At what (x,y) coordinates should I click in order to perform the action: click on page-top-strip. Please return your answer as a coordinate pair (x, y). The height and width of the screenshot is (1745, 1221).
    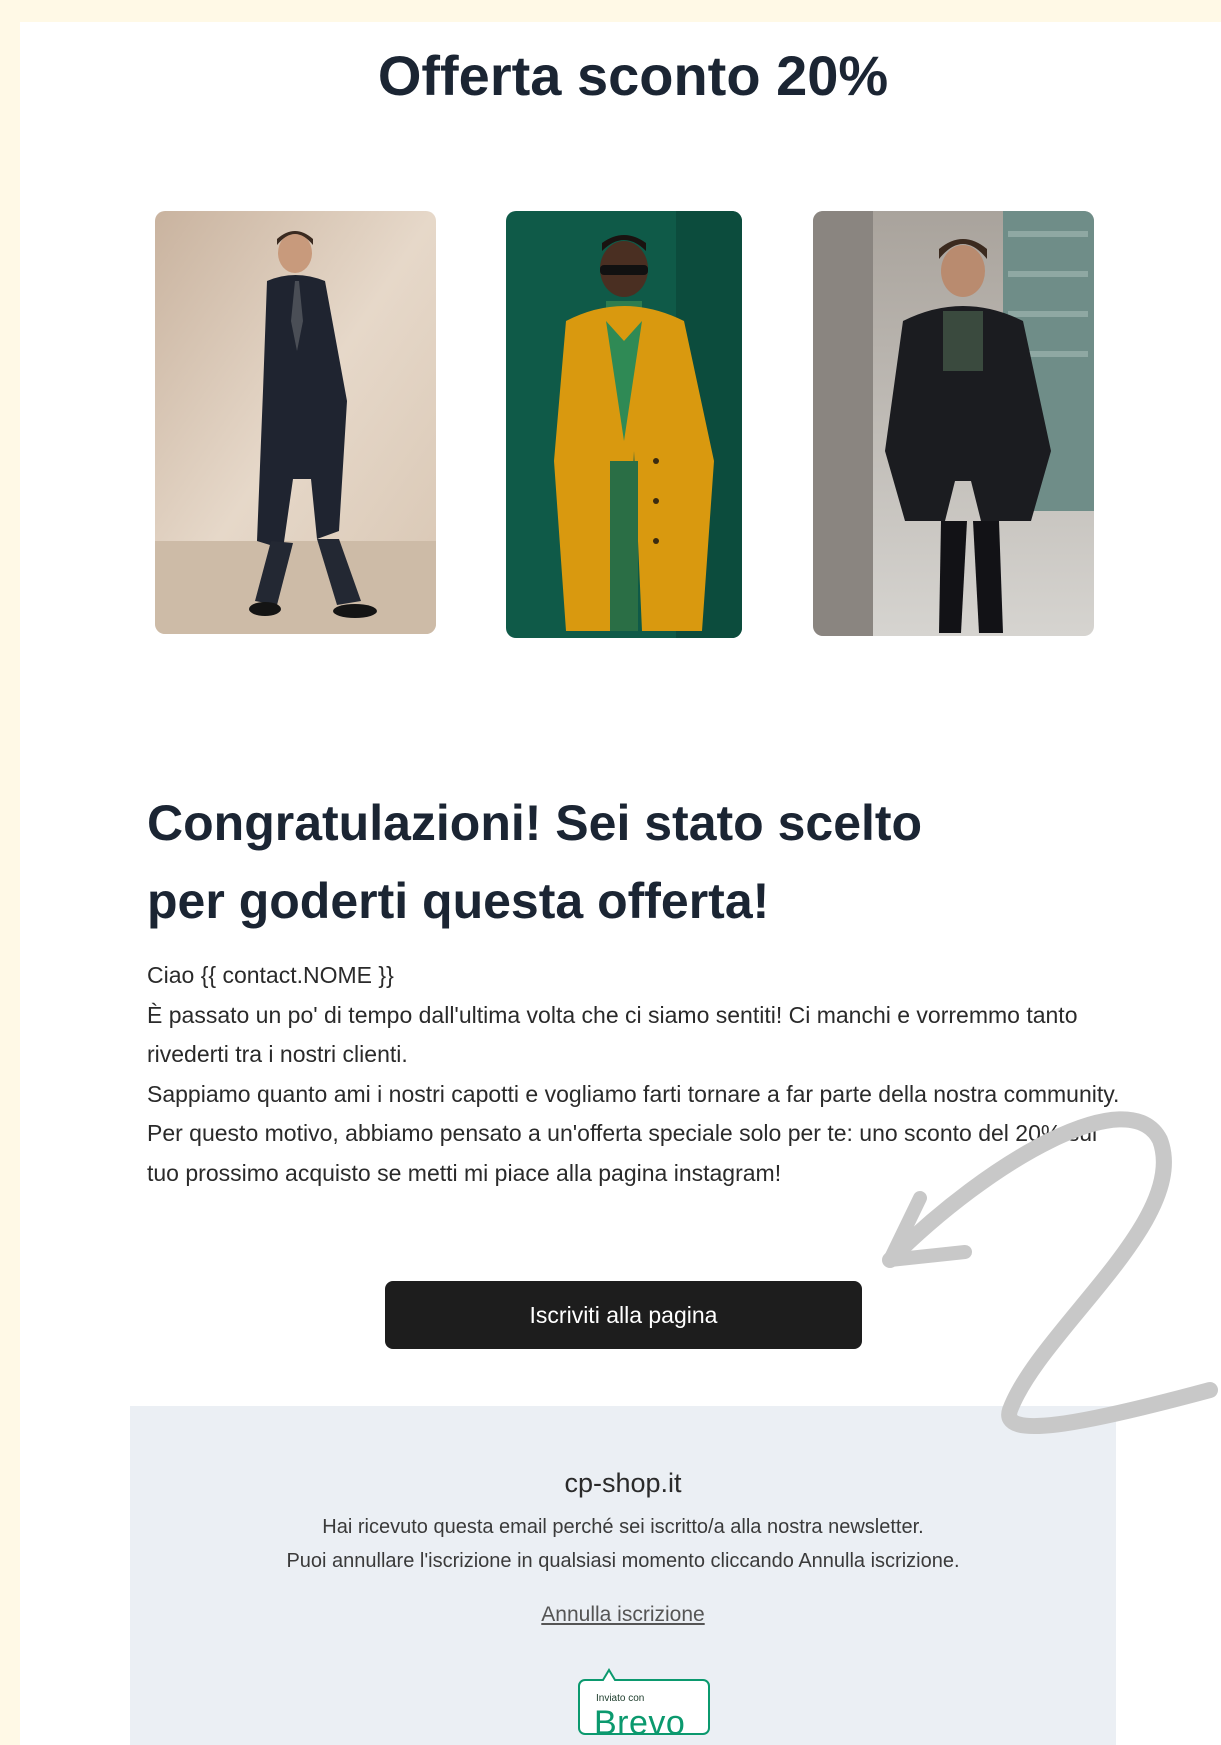
    Looking at the image, I should click on (610, 11).